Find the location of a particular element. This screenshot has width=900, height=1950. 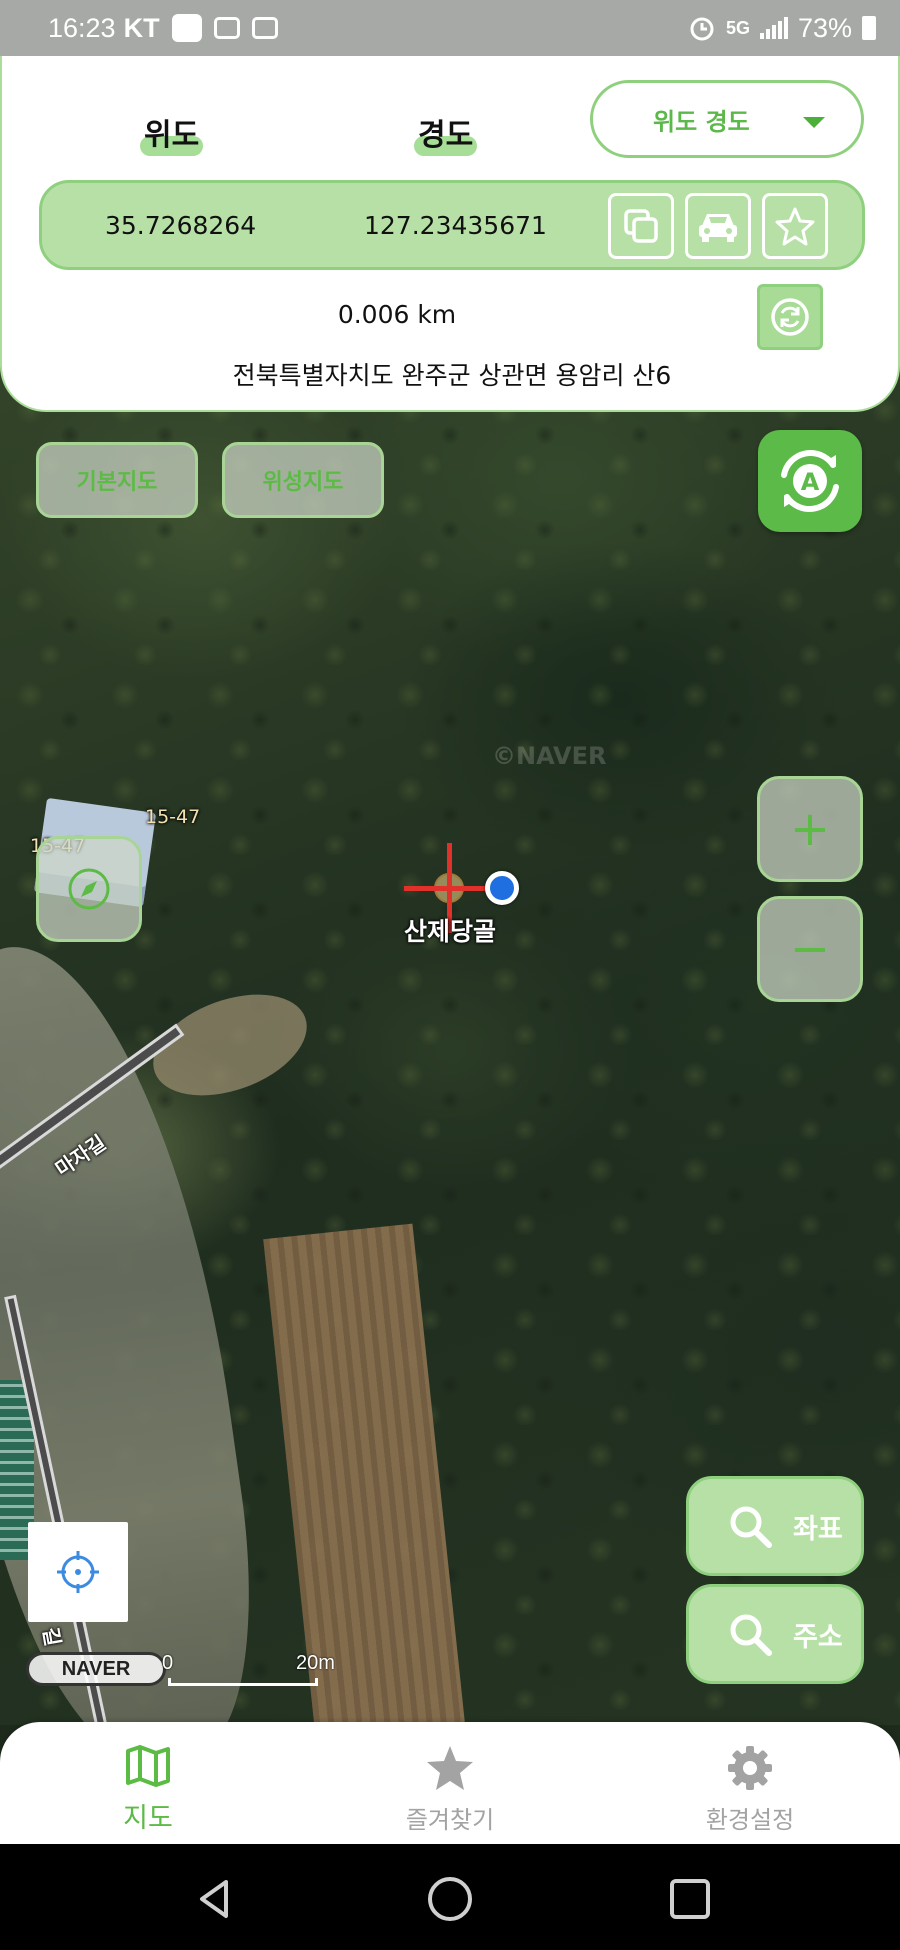

car-icon is located at coordinates (718, 228).